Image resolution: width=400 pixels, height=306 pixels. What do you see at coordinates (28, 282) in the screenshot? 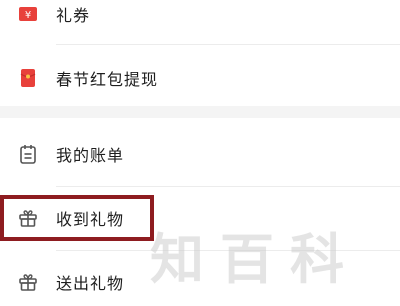
I see `gift-icon` at bounding box center [28, 282].